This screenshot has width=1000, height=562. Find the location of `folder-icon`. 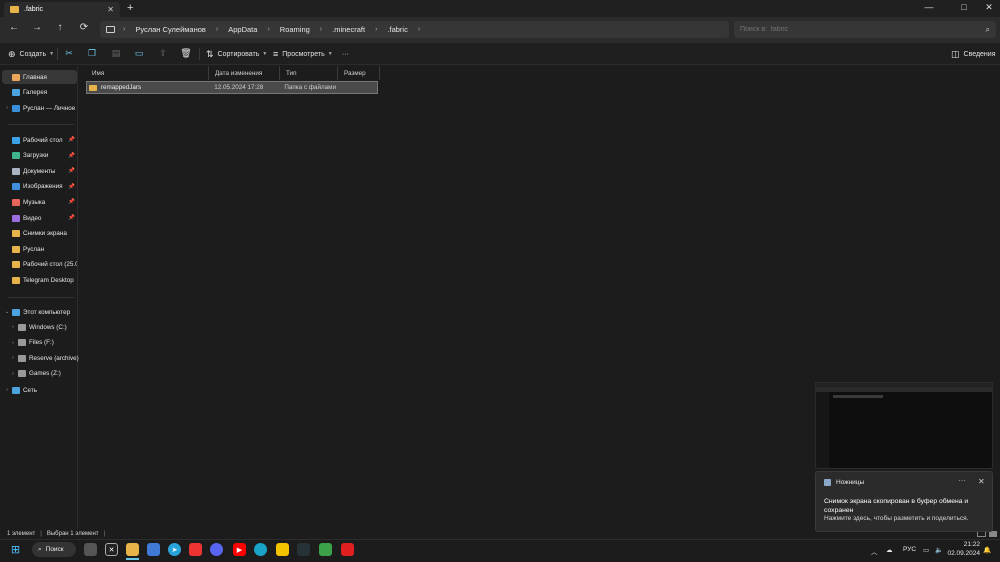

folder-icon is located at coordinates (16, 249).